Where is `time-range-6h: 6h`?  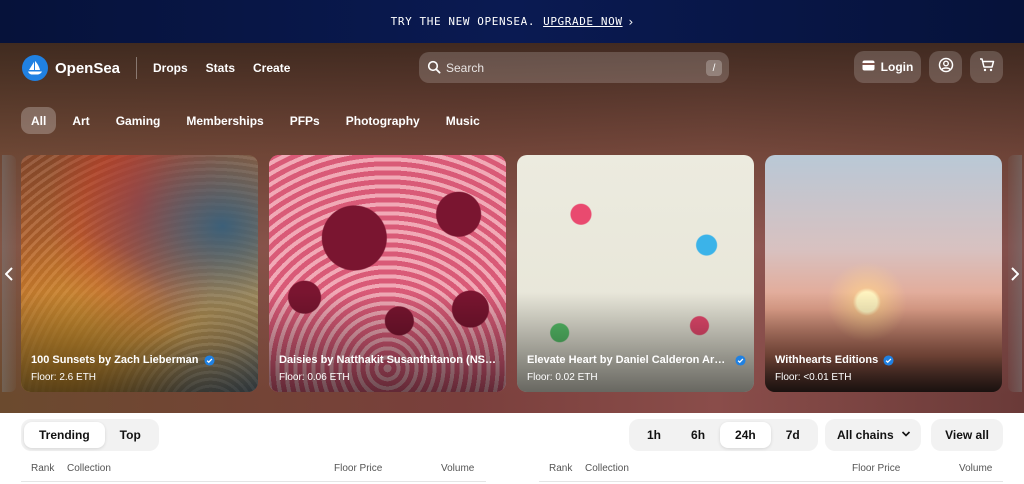
time-range-6h: 6h is located at coordinates (698, 435).